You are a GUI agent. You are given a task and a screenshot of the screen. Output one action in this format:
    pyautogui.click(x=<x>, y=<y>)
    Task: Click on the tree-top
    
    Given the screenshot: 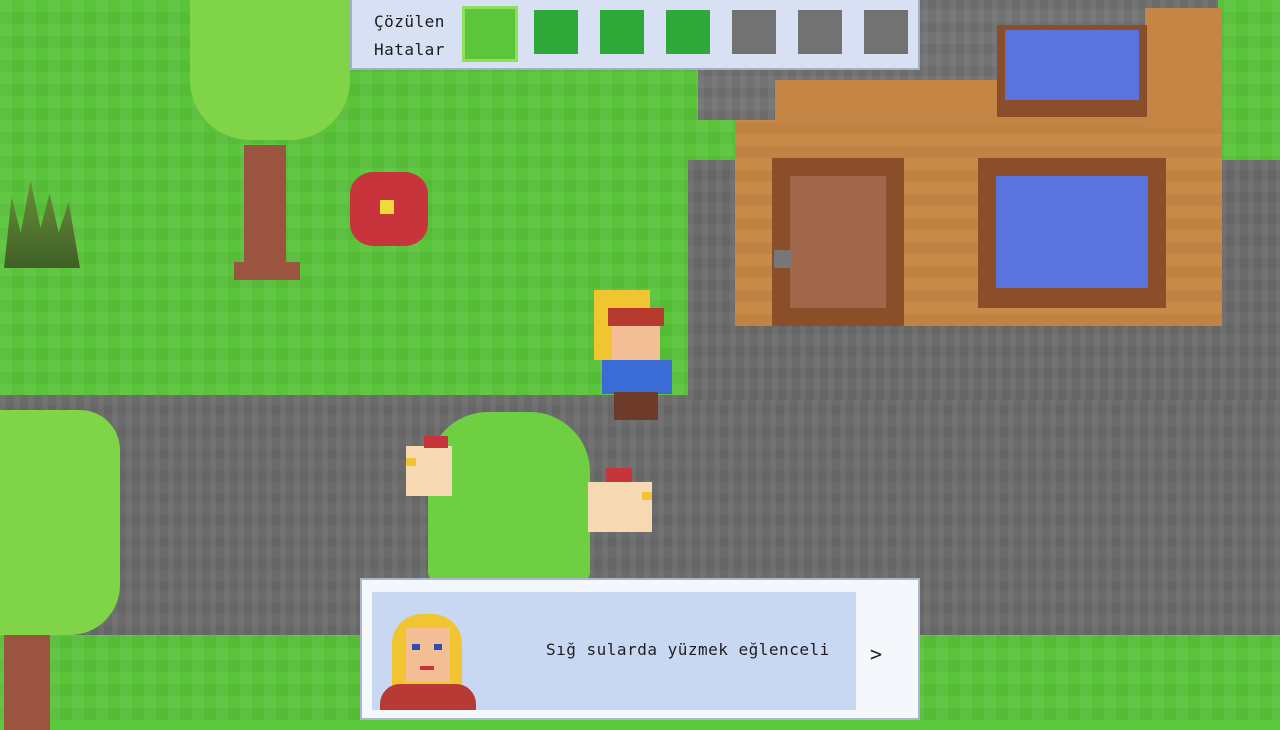 What is the action you would take?
    pyautogui.click(x=270, y=145)
    